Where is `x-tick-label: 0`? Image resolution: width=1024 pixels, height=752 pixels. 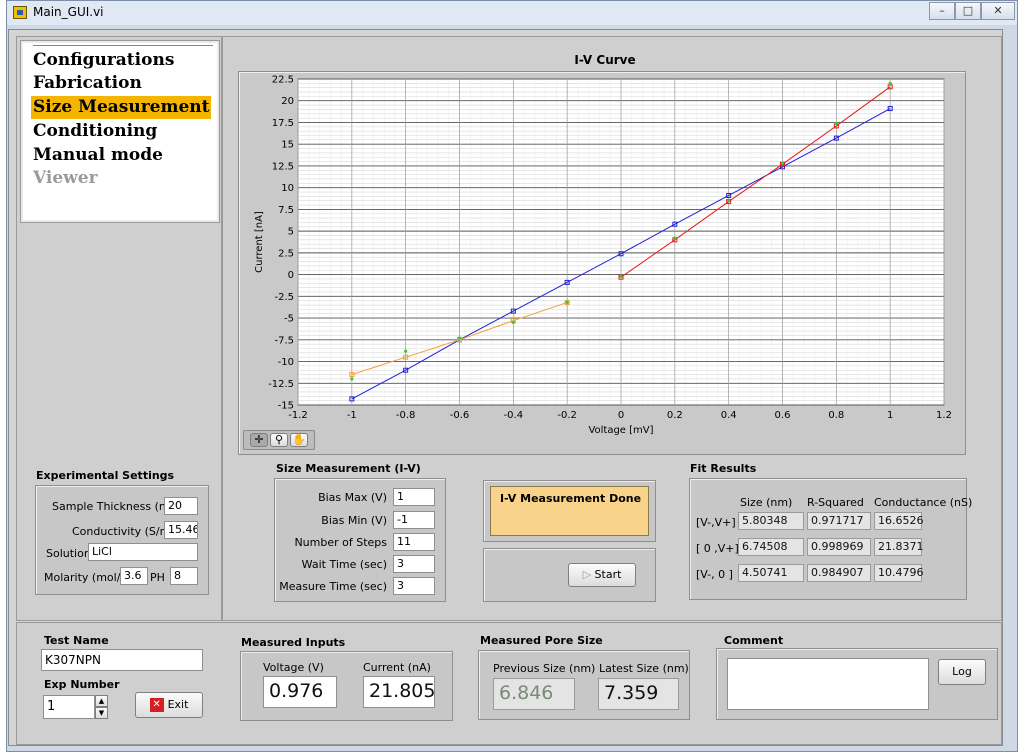 x-tick-label: 0 is located at coordinates (621, 415).